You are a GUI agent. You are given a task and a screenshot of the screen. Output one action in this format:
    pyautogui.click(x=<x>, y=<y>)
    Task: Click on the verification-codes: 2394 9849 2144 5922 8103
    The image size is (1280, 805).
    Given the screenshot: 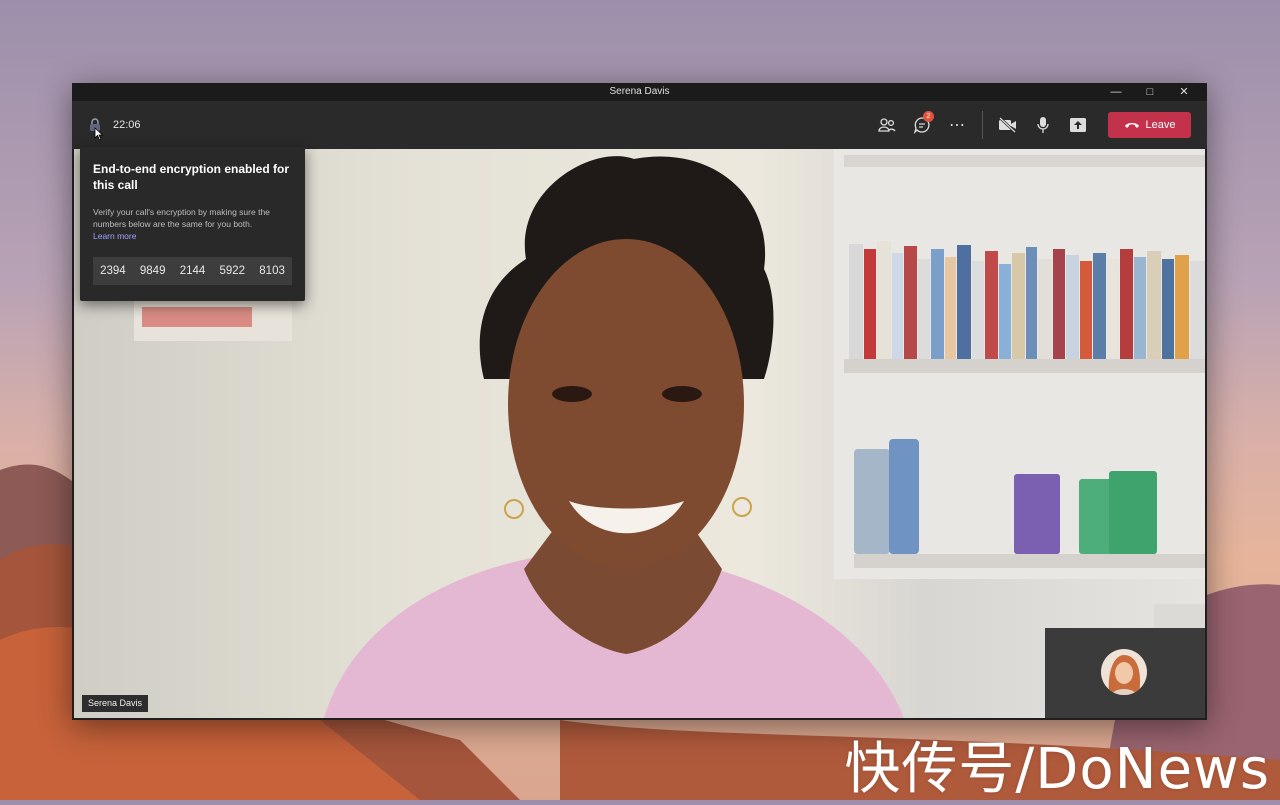 What is the action you would take?
    pyautogui.click(x=192, y=271)
    